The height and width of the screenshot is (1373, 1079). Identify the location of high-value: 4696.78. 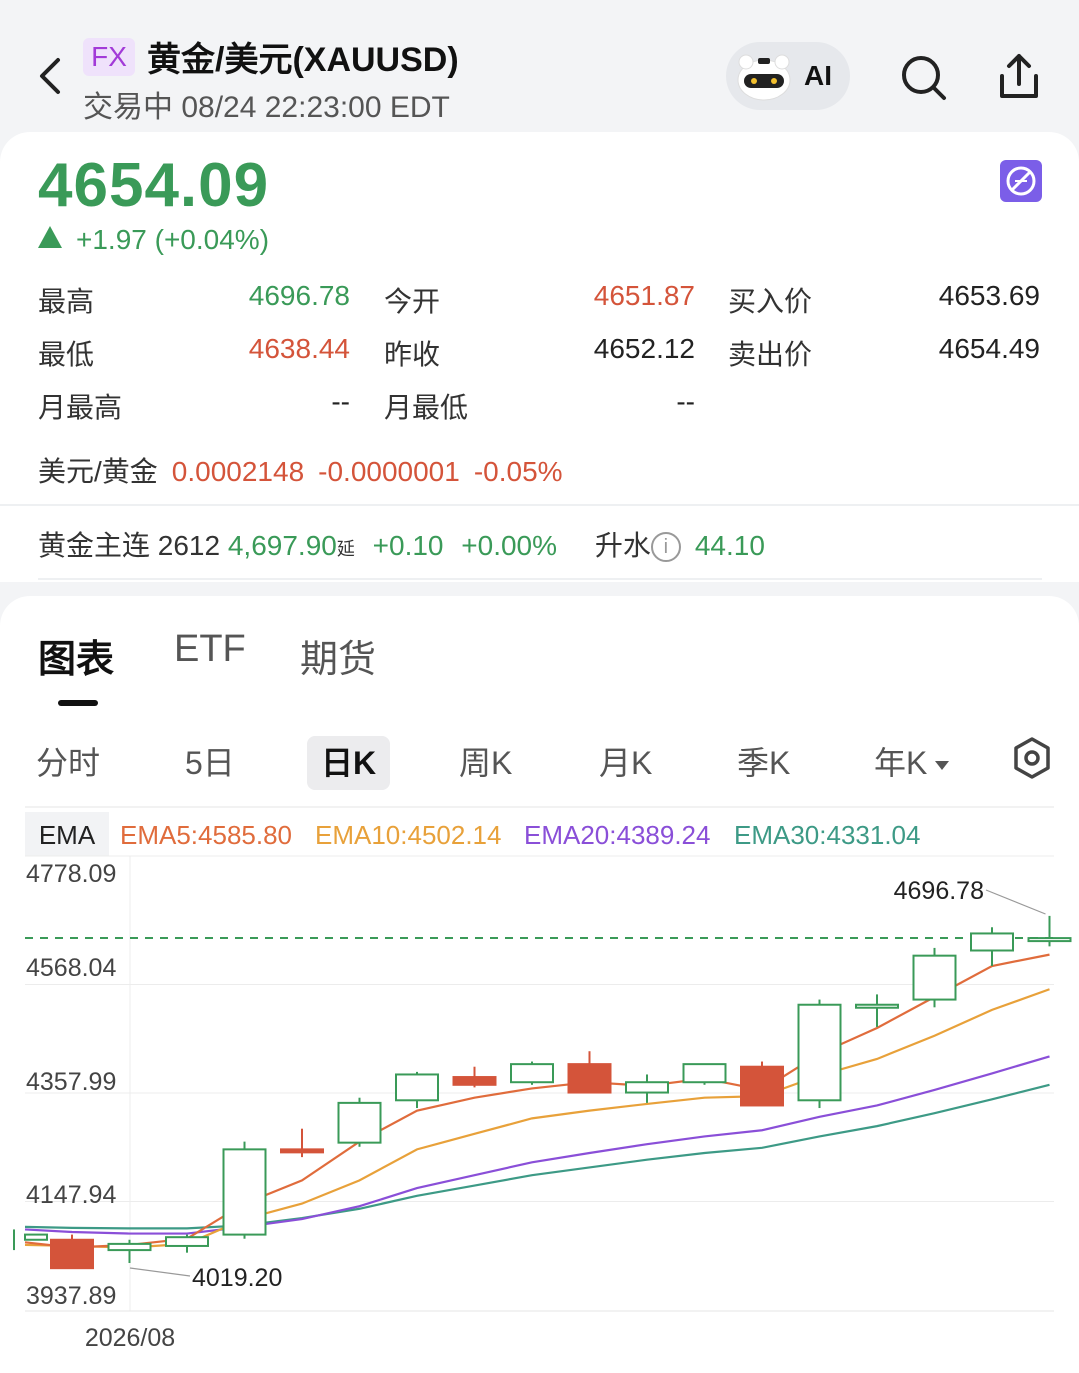
(299, 295).